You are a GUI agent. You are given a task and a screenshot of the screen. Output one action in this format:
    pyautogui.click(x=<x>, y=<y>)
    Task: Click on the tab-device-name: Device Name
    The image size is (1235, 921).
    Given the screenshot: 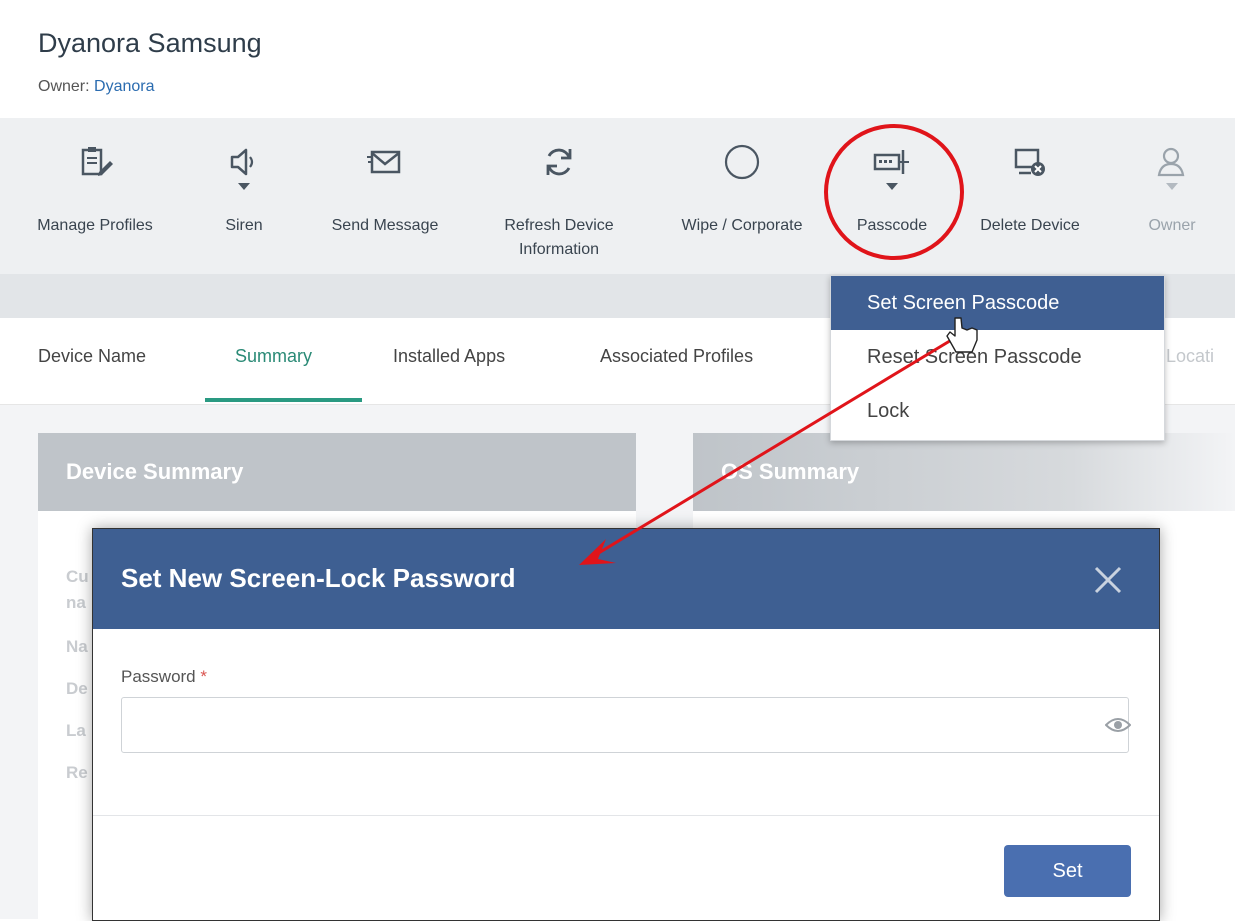 What is the action you would take?
    pyautogui.click(x=92, y=356)
    